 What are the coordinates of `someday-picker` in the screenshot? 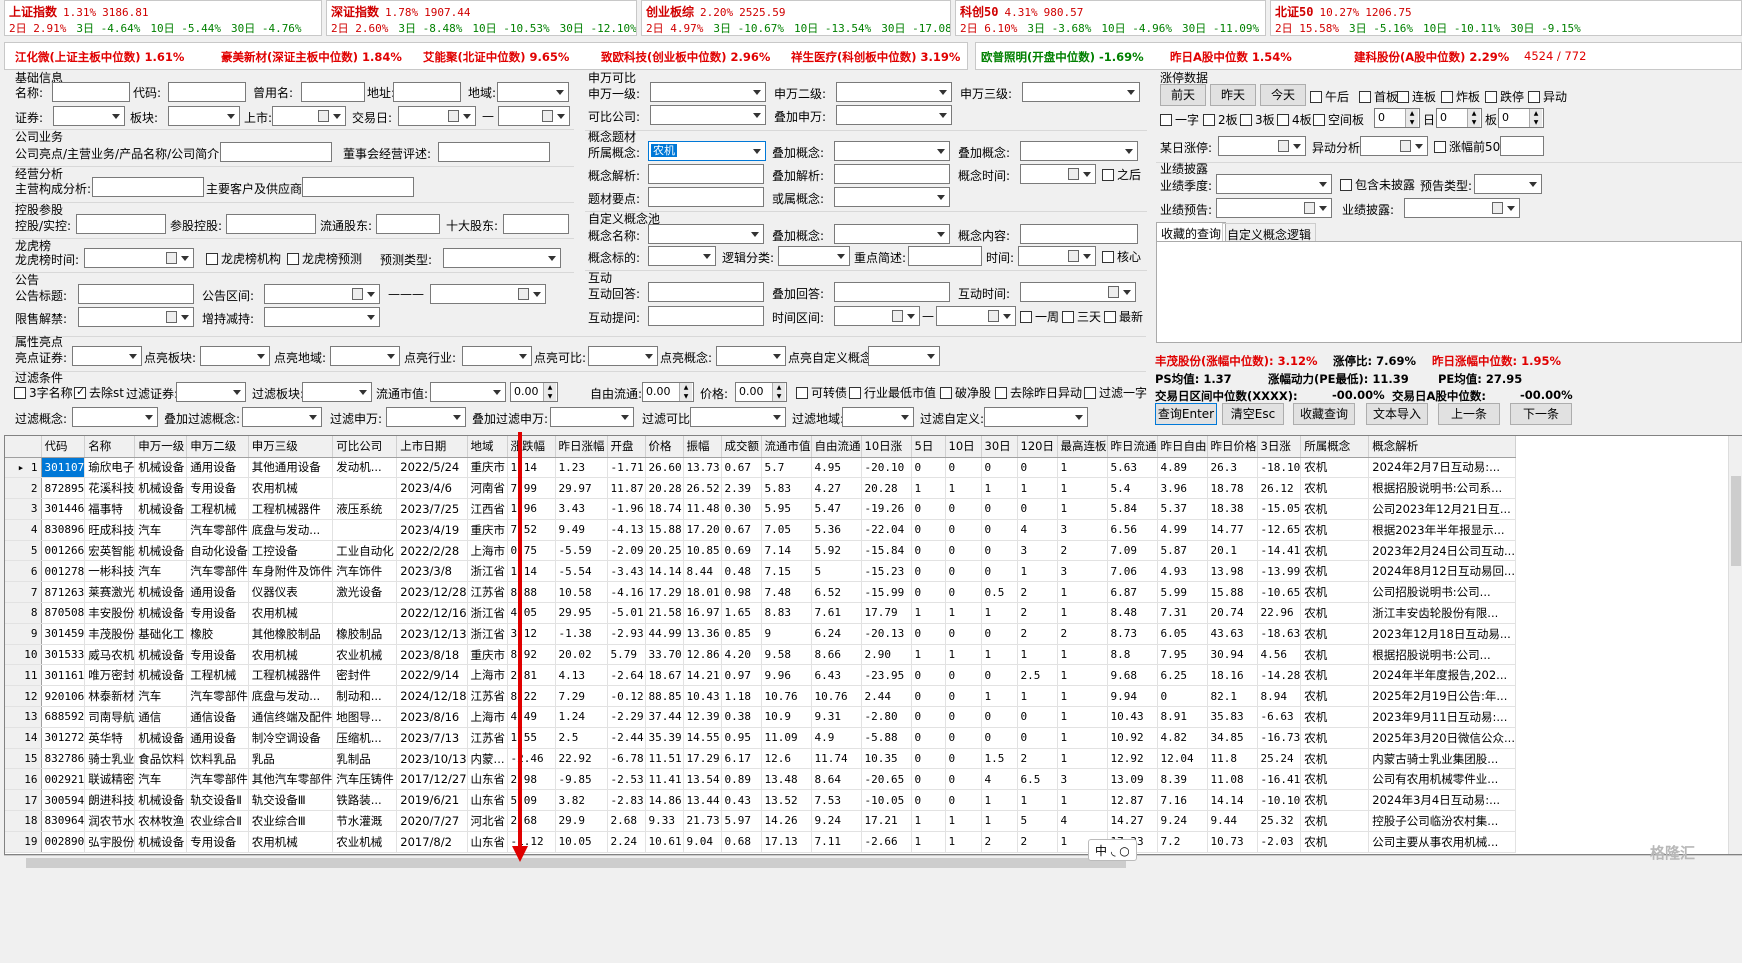 It's located at (1262, 146).